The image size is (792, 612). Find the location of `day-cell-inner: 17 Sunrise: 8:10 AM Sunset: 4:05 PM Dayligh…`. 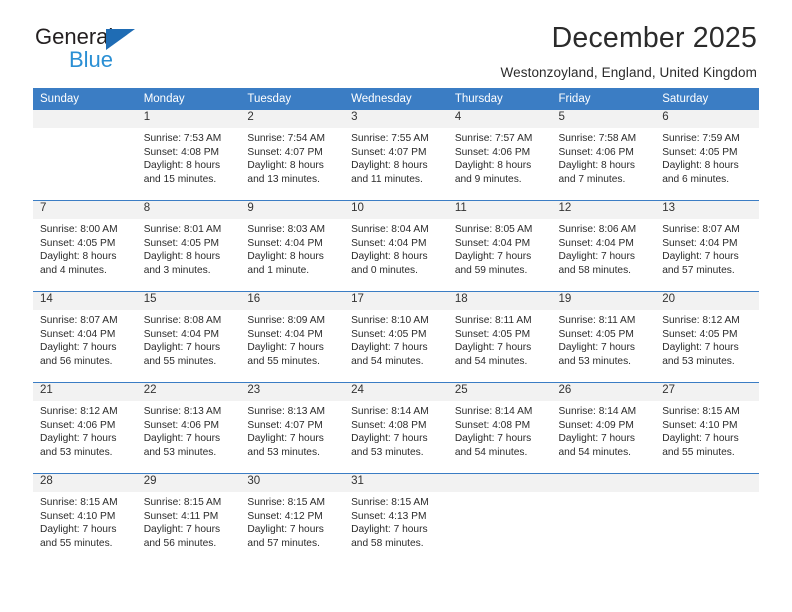

day-cell-inner: 17 Sunrise: 8:10 AM Sunset: 4:05 PM Dayligh… is located at coordinates (396, 337).